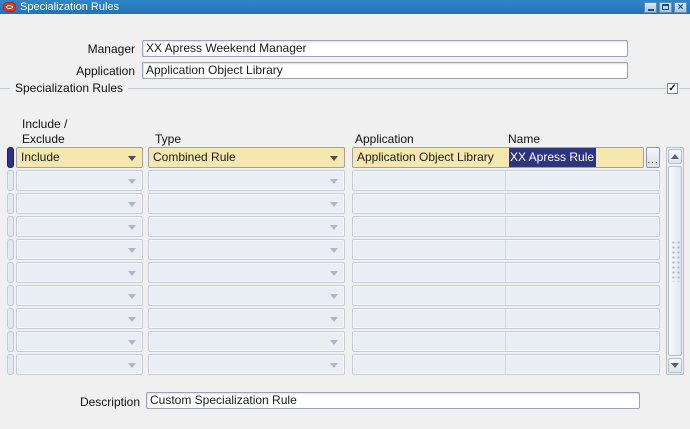 The image size is (690, 429). What do you see at coordinates (385, 70) in the screenshot?
I see `application-field: Application Object Library` at bounding box center [385, 70].